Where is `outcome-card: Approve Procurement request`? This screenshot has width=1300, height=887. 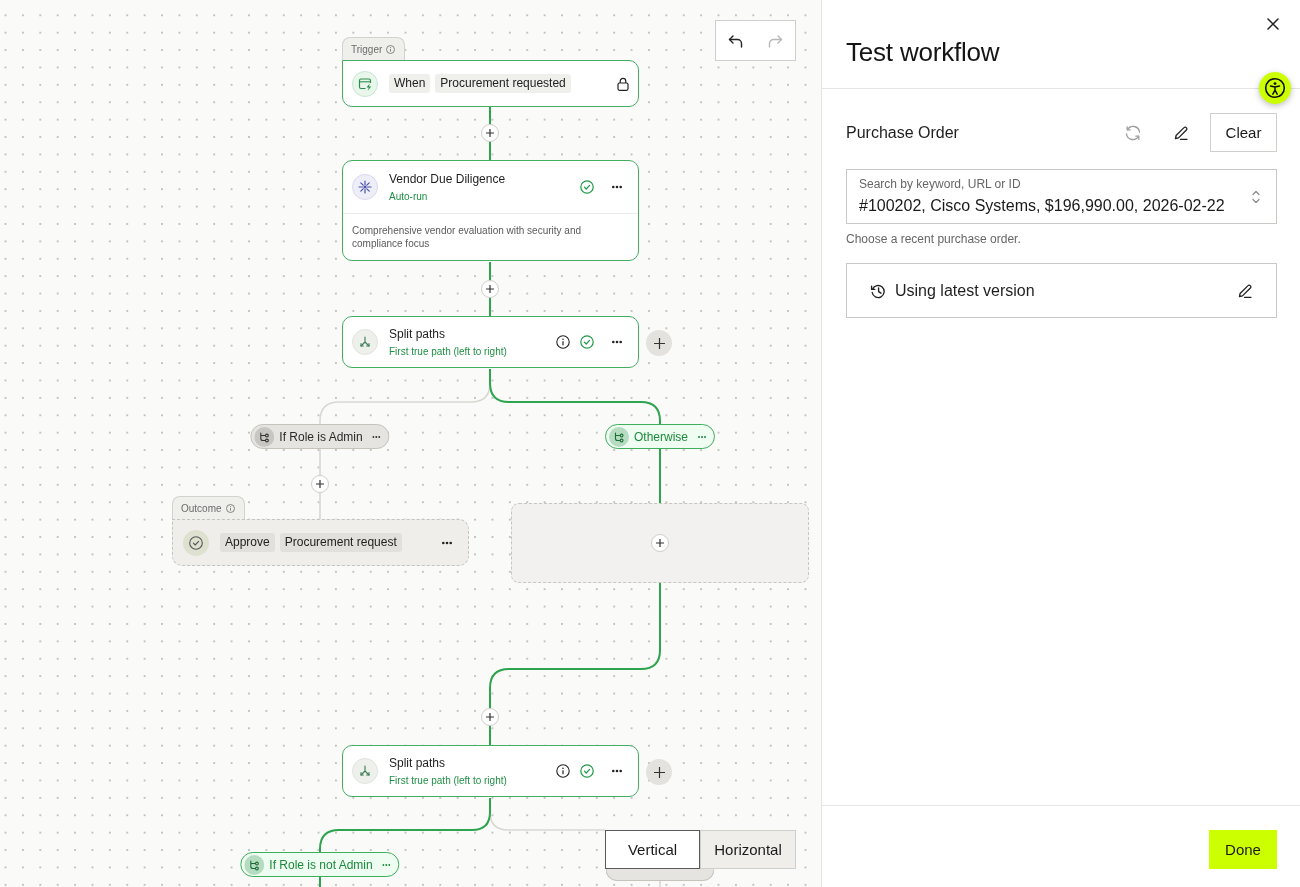 outcome-card: Approve Procurement request is located at coordinates (320, 542).